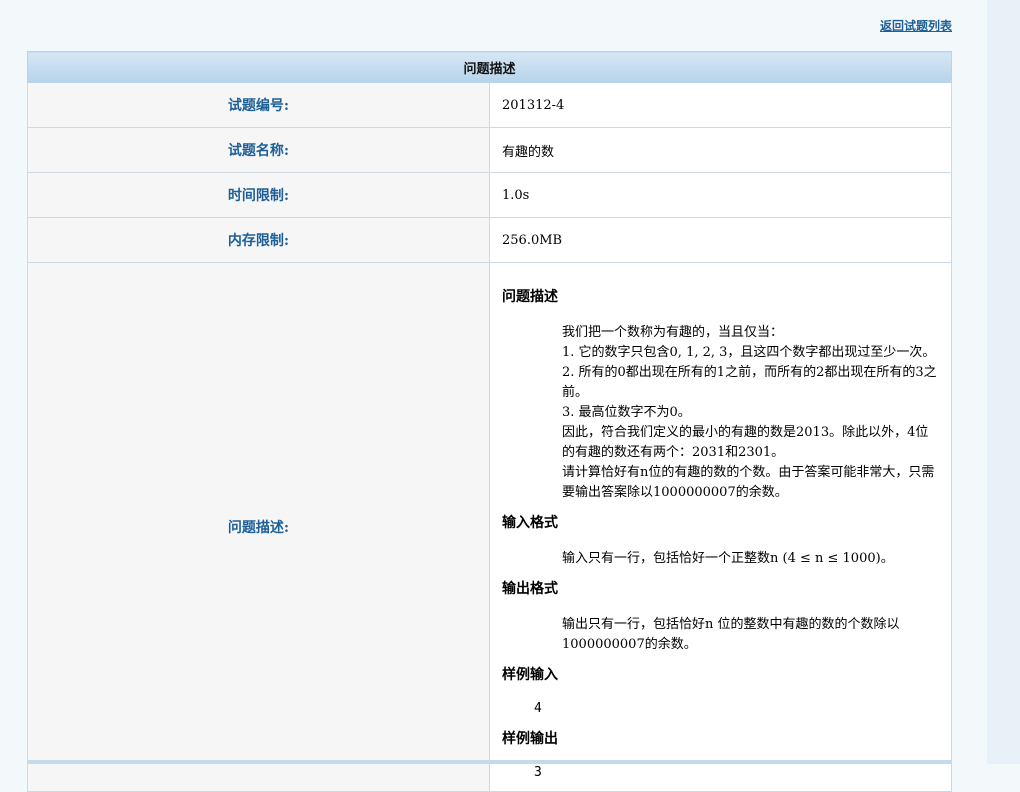 This screenshot has height=792, width=1020. I want to click on description-line: 3. 最高位数字不为0。, so click(626, 412).